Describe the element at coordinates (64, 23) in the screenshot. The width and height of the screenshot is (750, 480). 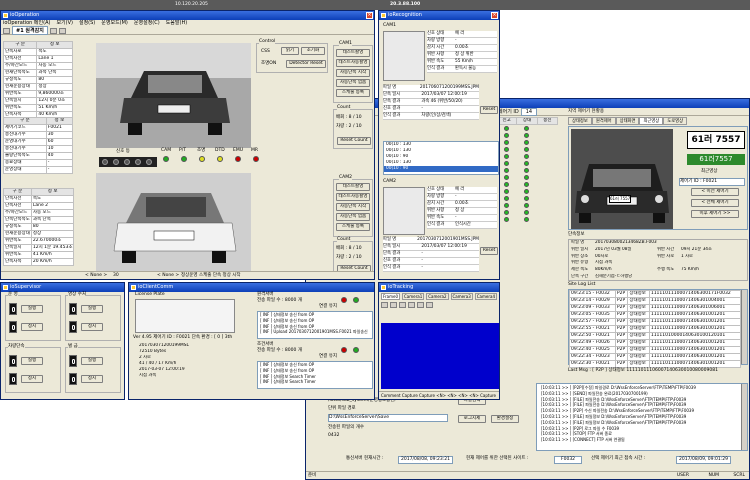
I see `menu-item-1: 보기(V)` at that location.